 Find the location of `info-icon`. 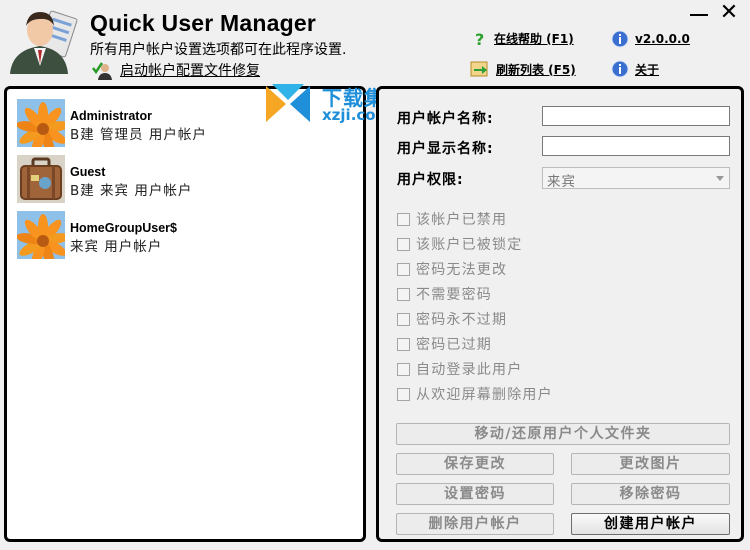

info-icon is located at coordinates (620, 39).